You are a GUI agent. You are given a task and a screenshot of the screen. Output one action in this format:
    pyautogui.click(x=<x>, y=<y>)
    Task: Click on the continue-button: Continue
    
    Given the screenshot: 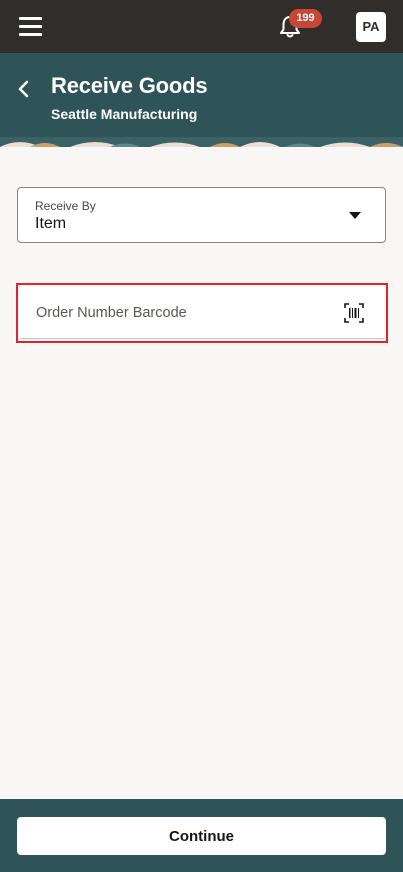 What is the action you would take?
    pyautogui.click(x=201, y=836)
    